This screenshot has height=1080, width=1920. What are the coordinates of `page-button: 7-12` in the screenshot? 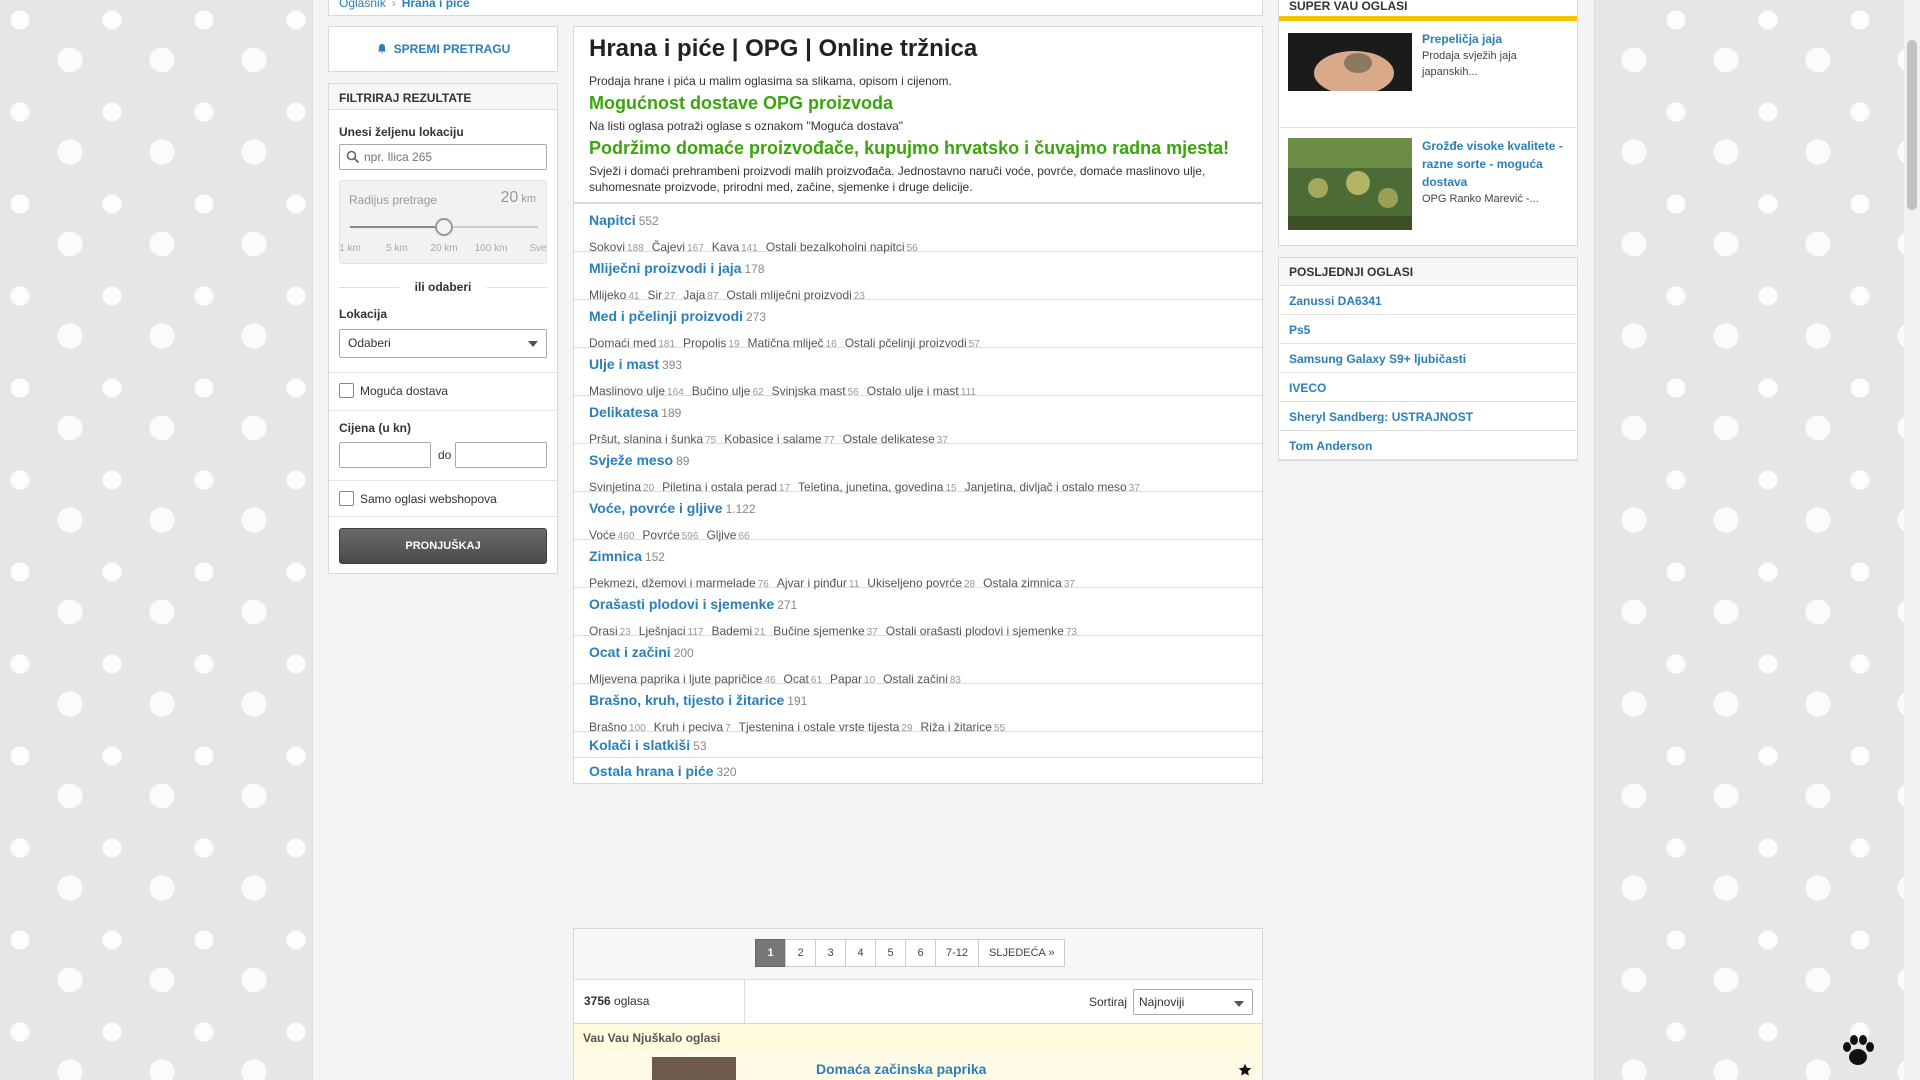 It's located at (957, 953).